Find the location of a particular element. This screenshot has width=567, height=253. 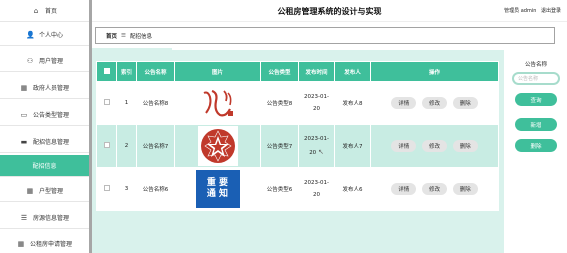

column-header: 图片 is located at coordinates (217, 71).